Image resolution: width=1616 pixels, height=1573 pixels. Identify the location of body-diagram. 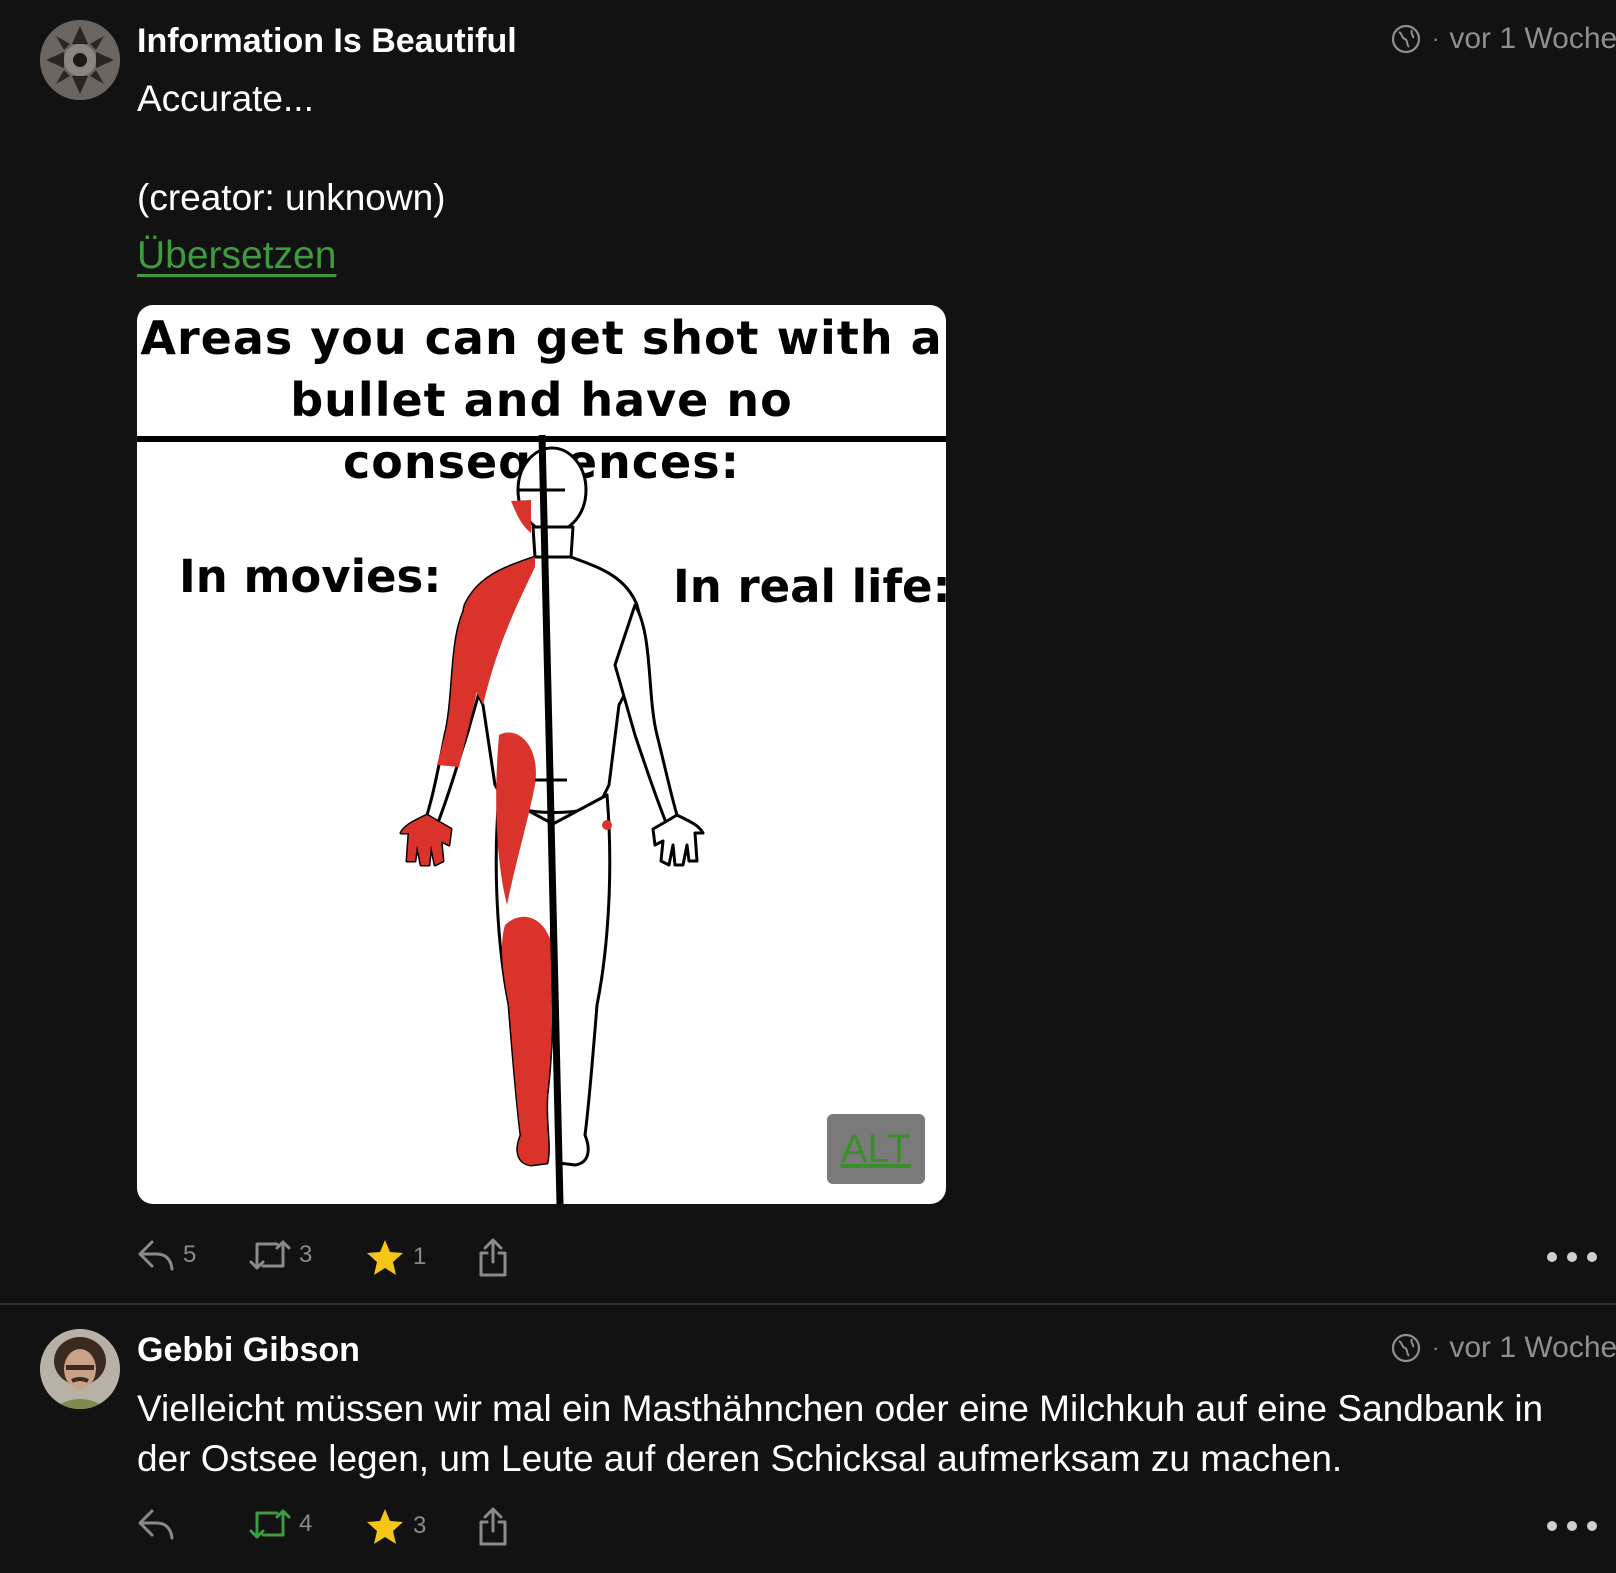
(552, 819).